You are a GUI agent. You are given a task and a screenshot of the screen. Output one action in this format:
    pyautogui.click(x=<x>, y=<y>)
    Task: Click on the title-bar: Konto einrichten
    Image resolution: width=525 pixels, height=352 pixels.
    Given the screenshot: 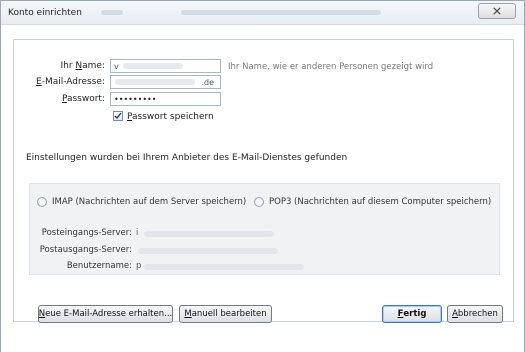 What is the action you would take?
    pyautogui.click(x=262, y=13)
    